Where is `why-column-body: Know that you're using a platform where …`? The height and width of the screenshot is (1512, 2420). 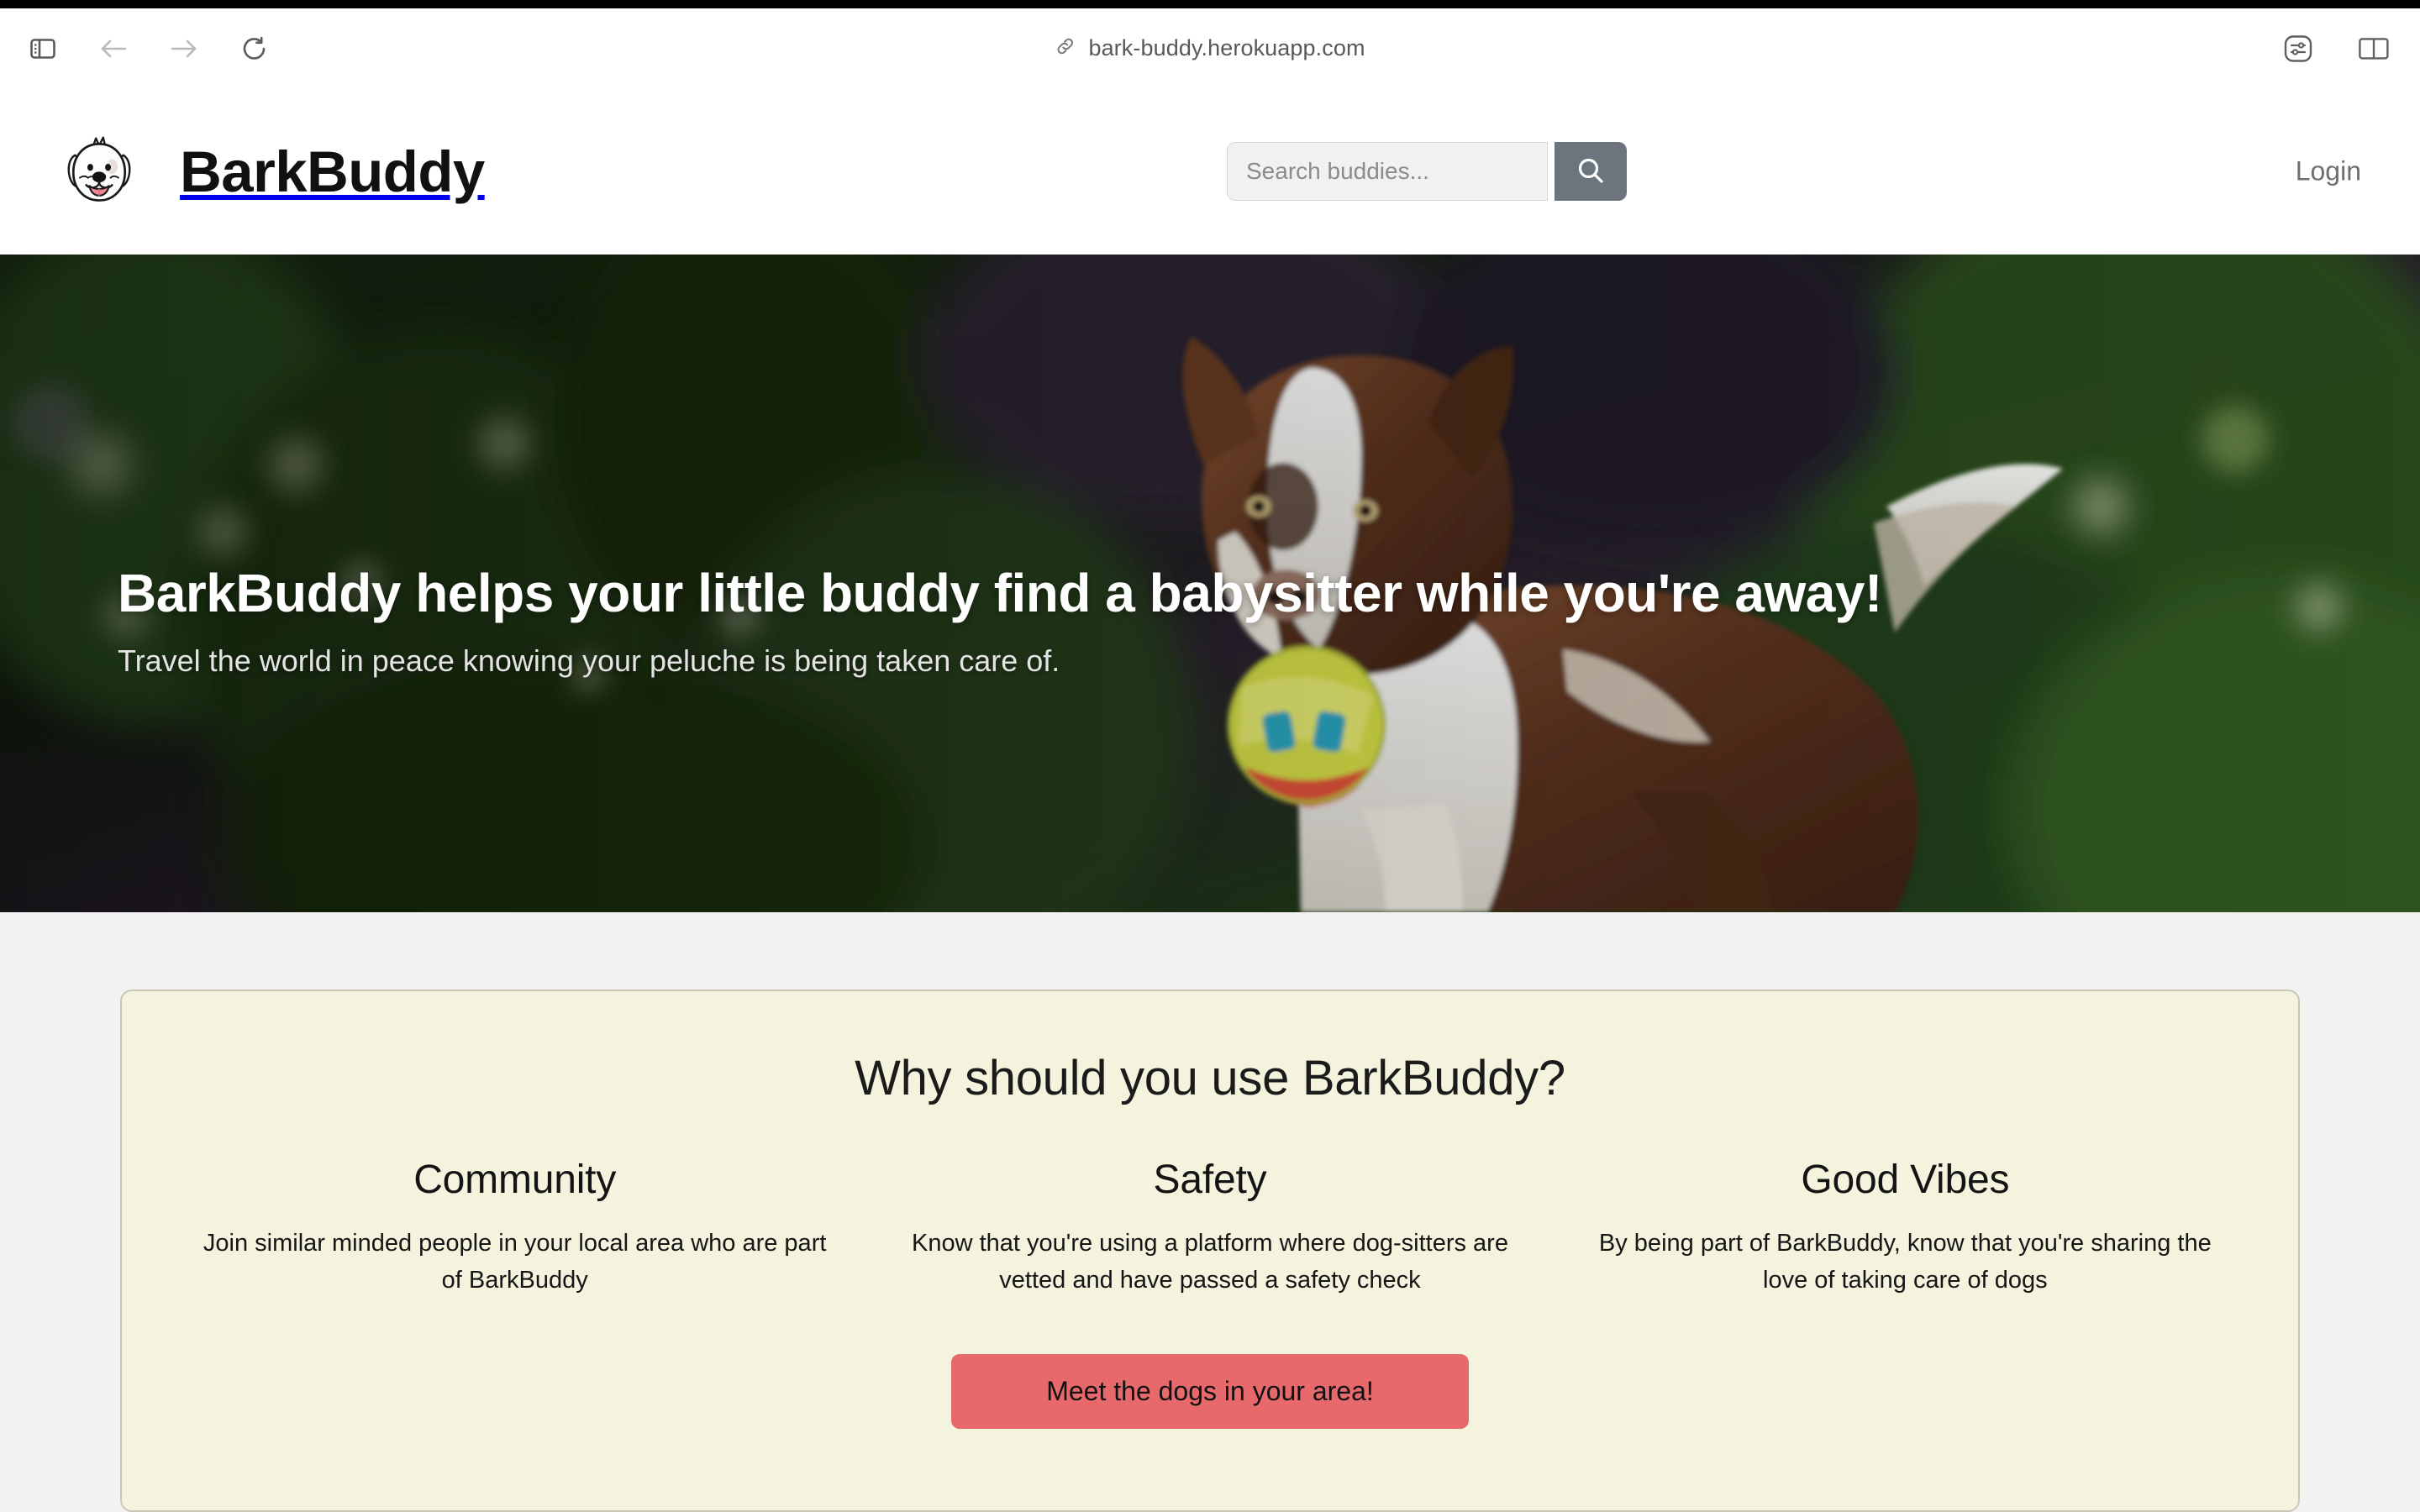
why-column-body: Know that you're using a platform where … is located at coordinates (1210, 1262).